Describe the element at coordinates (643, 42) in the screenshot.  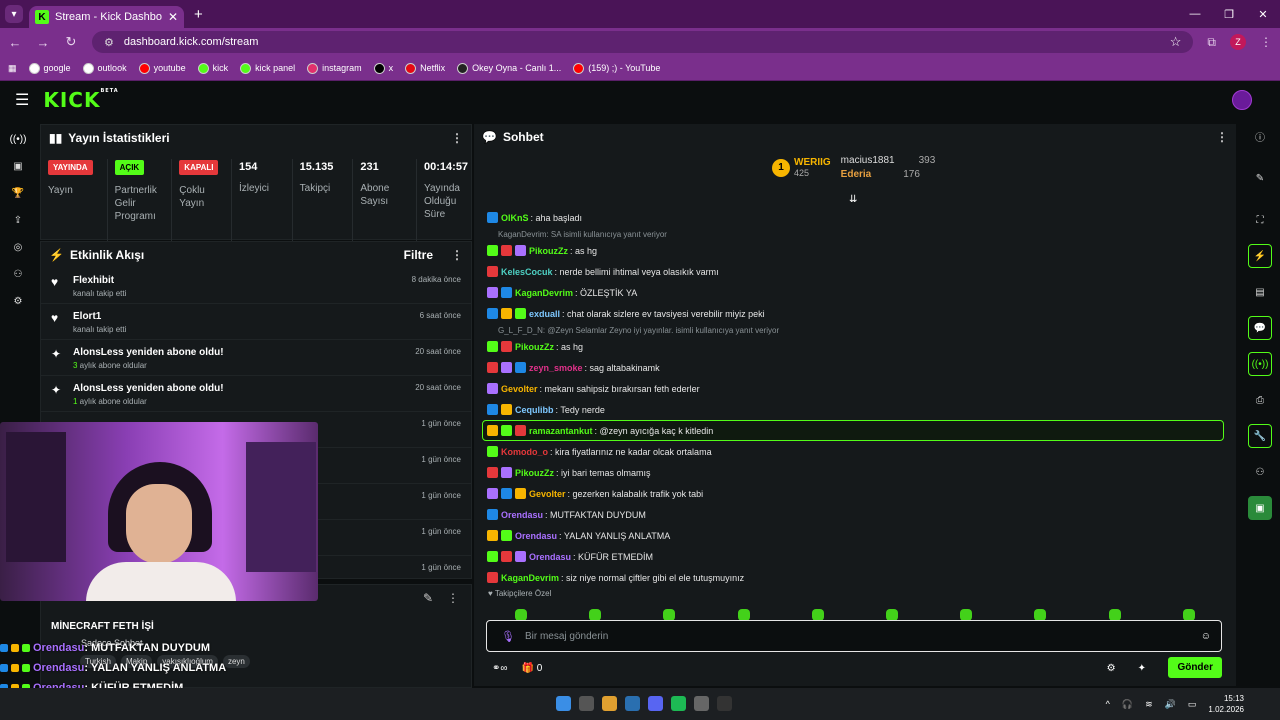
I see `url-field: ⚙ dashboard.kick.com/stream ☆` at that location.